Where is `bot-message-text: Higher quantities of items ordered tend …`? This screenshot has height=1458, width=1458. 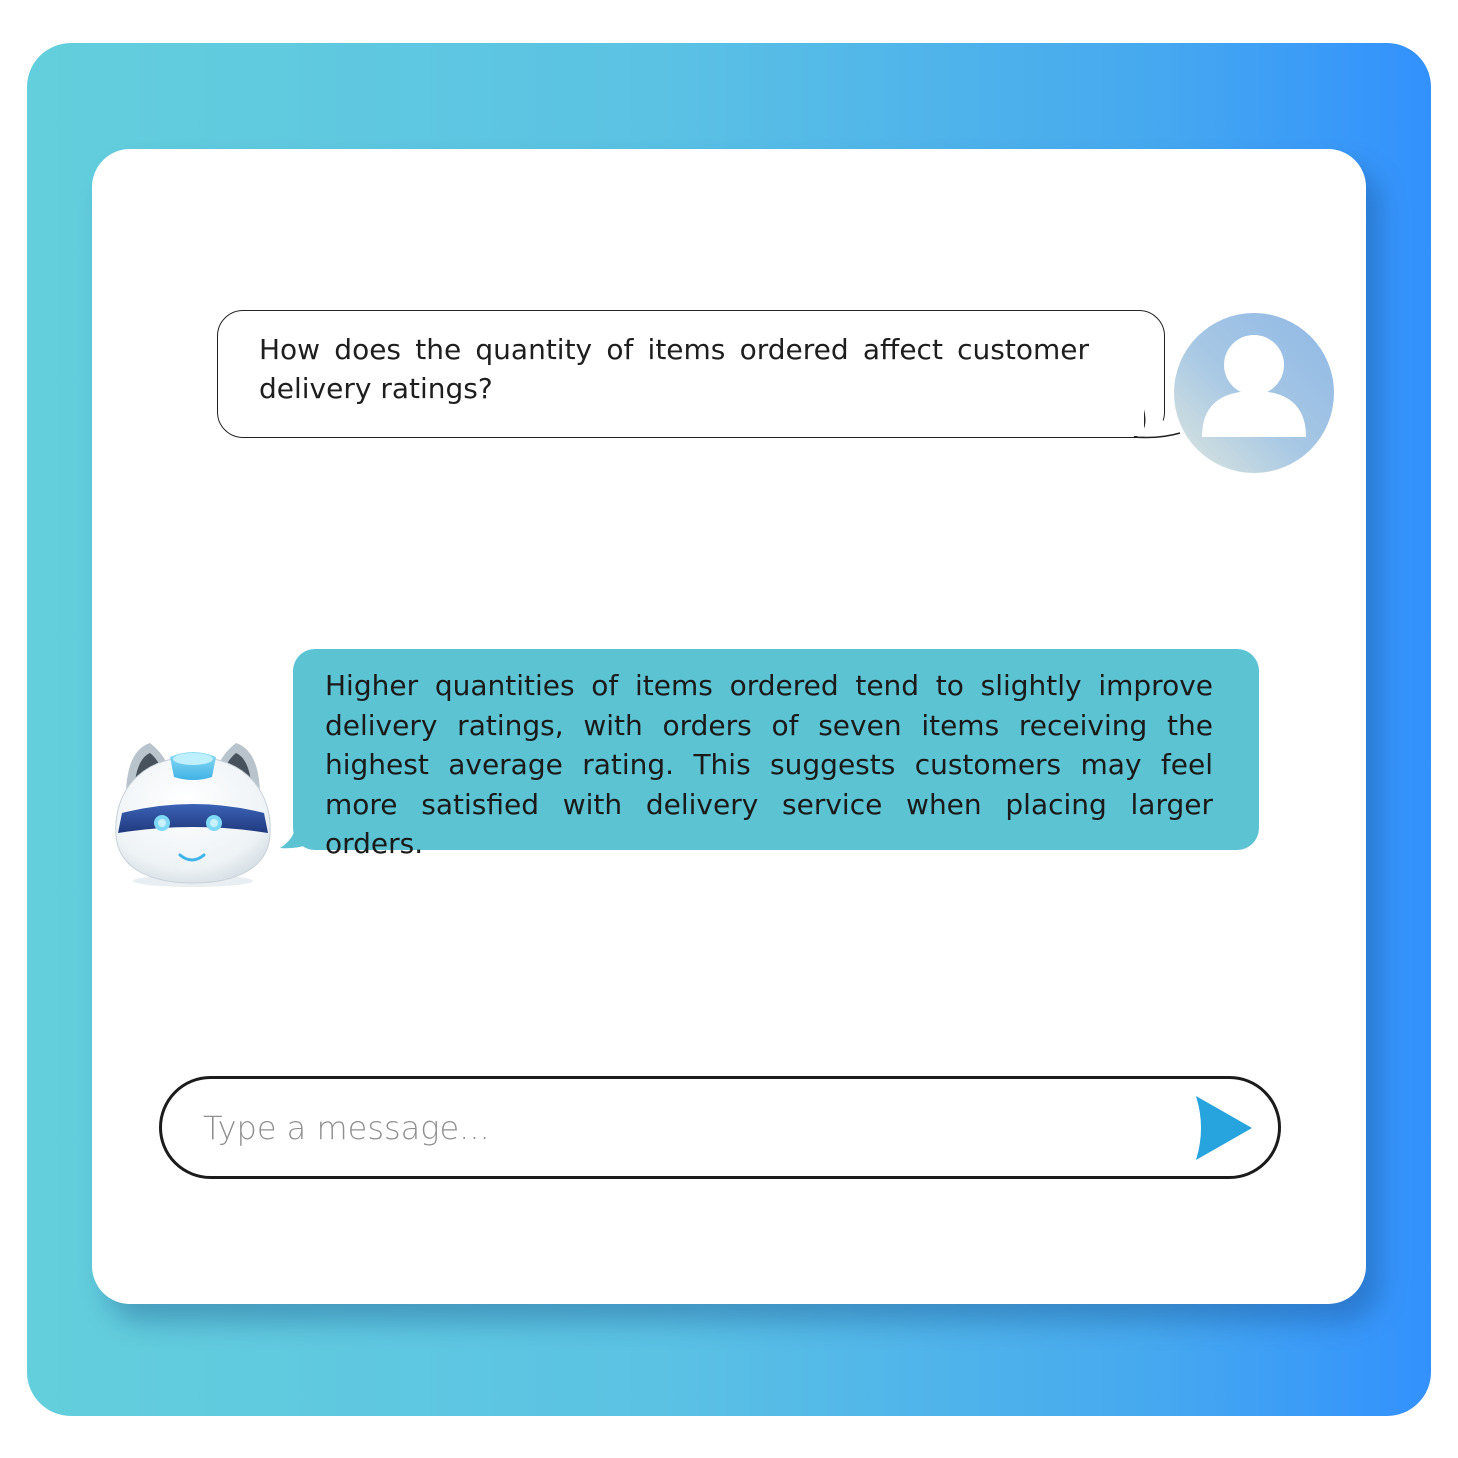
bot-message-text: Higher quantities of items ordered tend … is located at coordinates (769, 764).